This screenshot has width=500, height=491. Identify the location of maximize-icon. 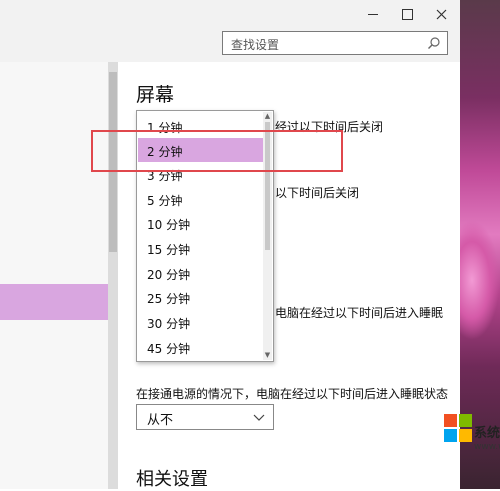
(407, 14).